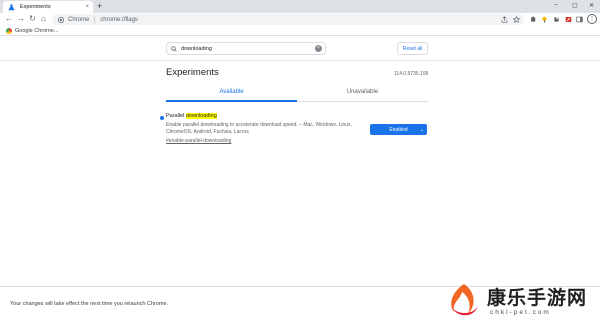  I want to click on watermark-url: chkl-pet.com, so click(520, 312).